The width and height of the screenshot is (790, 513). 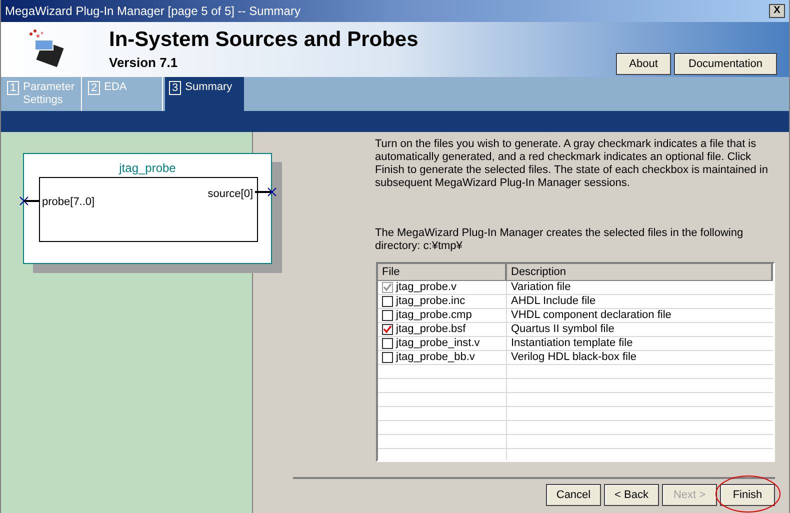 I want to click on file-description: AHDL Include file, so click(x=553, y=301).